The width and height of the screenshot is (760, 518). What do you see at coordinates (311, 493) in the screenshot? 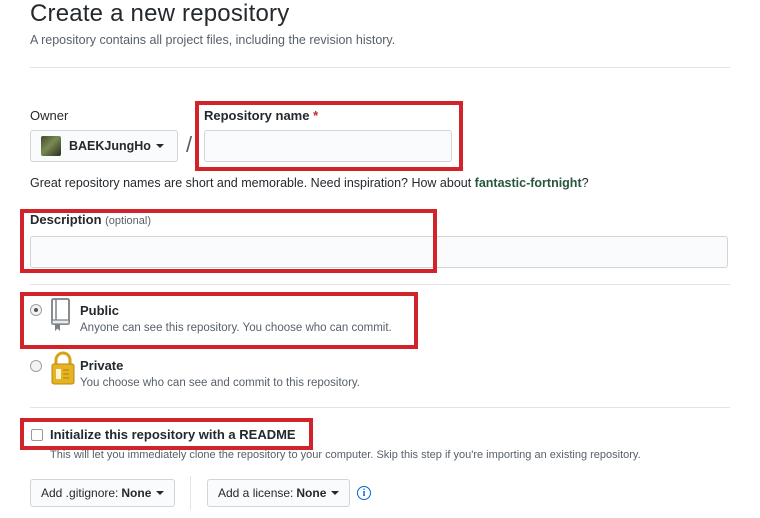
I see `license-value: None` at bounding box center [311, 493].